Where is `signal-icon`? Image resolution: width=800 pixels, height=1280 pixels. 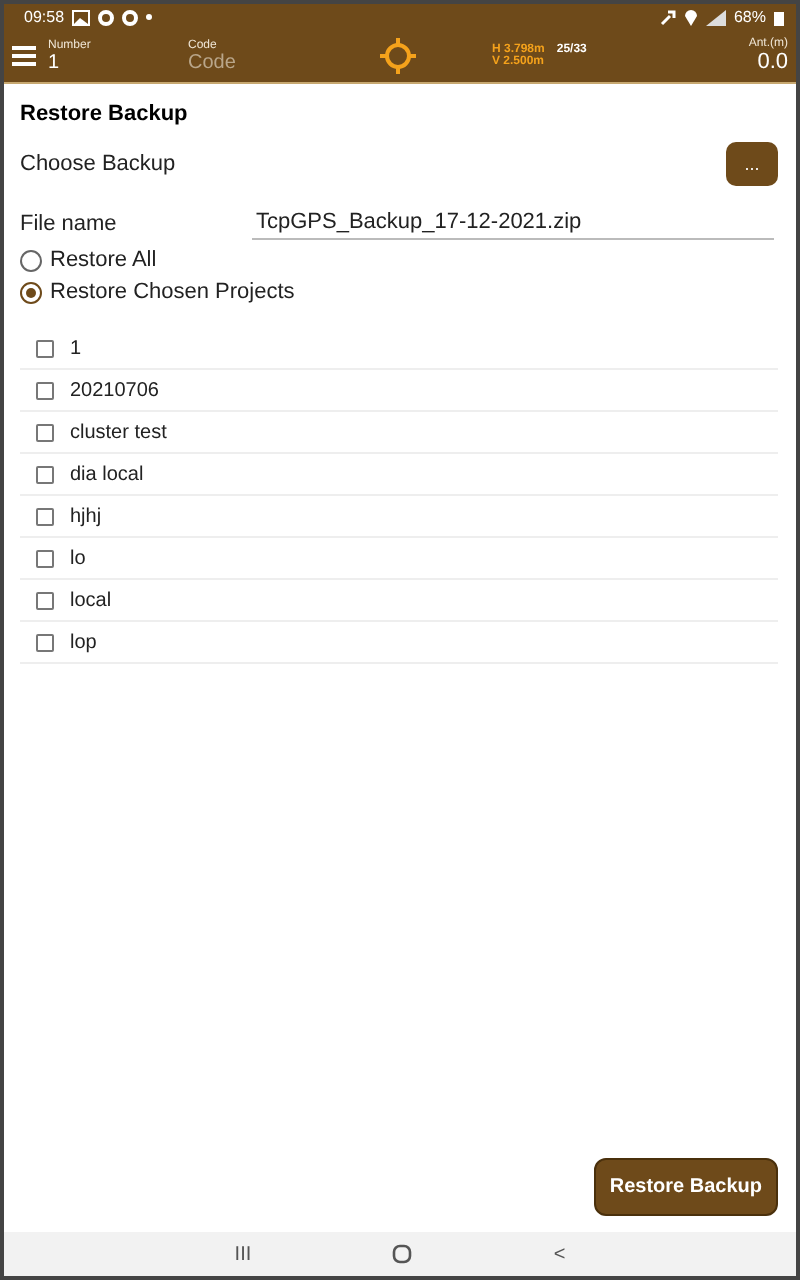
signal-icon is located at coordinates (715, 17).